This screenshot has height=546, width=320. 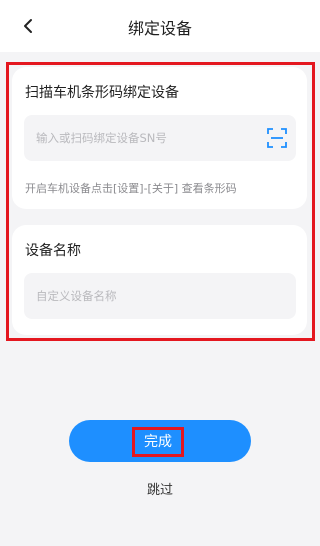 I want to click on page-title: 绑定设备, so click(x=159, y=28).